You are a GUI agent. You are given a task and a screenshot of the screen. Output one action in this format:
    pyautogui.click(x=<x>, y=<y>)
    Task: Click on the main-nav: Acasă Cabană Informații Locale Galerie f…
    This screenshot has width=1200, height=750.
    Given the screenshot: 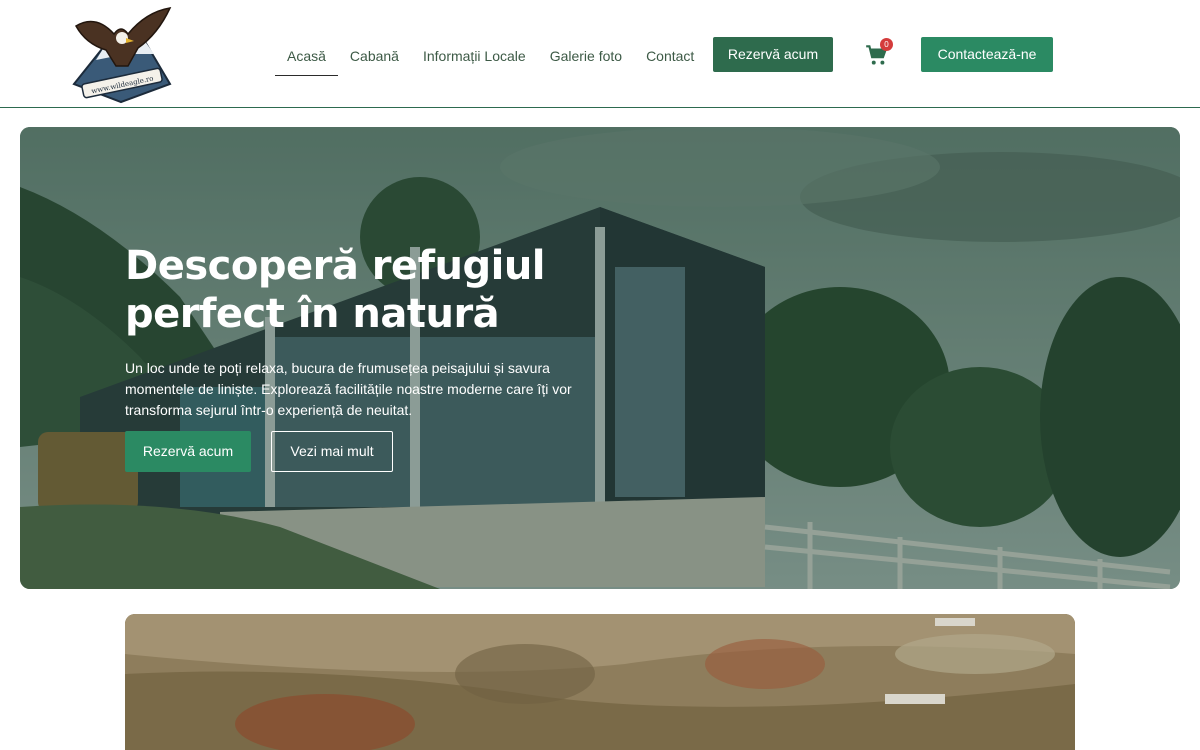 What is the action you would take?
    pyautogui.click(x=490, y=56)
    